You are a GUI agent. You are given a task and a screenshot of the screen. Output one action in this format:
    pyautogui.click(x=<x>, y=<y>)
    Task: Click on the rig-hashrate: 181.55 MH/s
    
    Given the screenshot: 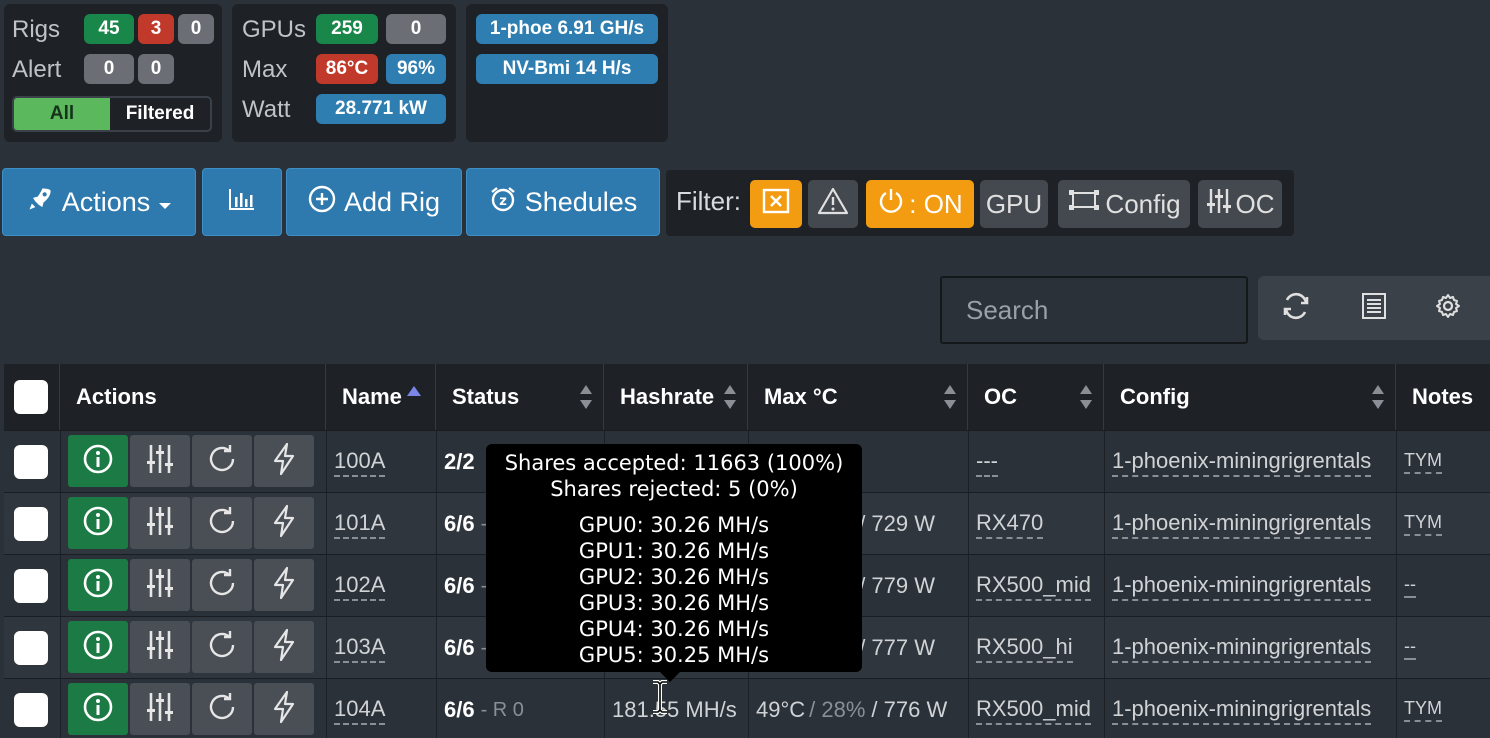 What is the action you would take?
    pyautogui.click(x=674, y=708)
    